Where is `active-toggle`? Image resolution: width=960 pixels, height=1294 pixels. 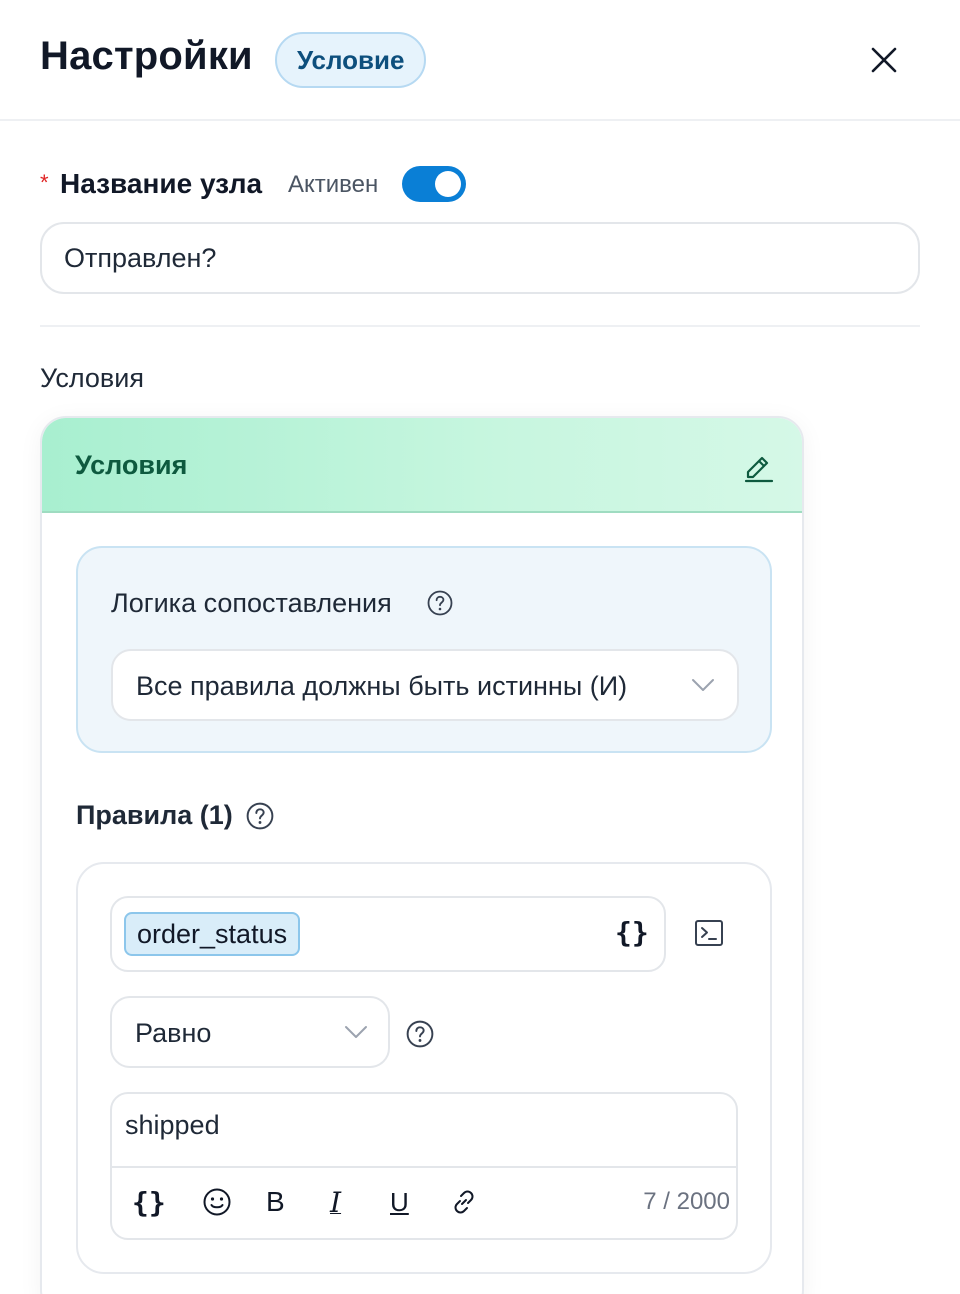 active-toggle is located at coordinates (434, 184).